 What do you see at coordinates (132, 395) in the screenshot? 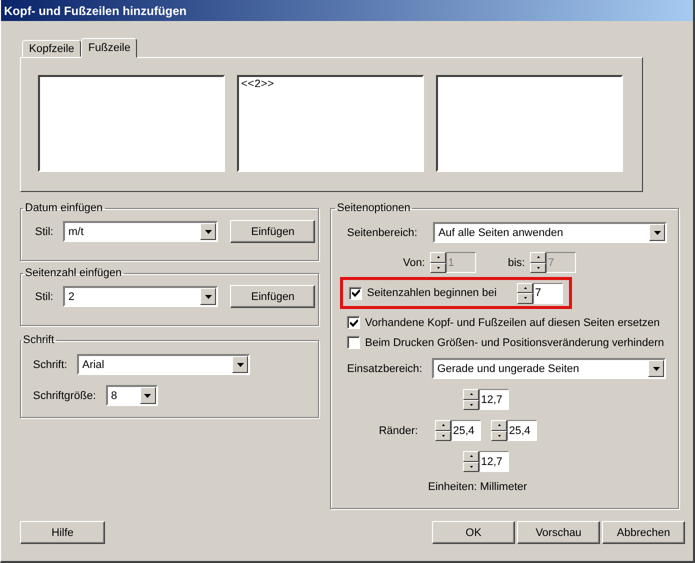
I see `dropdown: 8` at bounding box center [132, 395].